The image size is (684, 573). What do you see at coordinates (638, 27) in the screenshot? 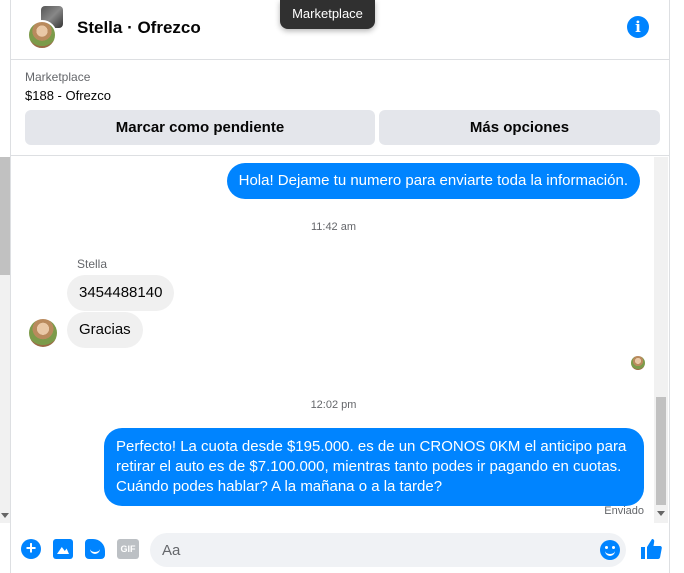
I see `info-icon: i` at bounding box center [638, 27].